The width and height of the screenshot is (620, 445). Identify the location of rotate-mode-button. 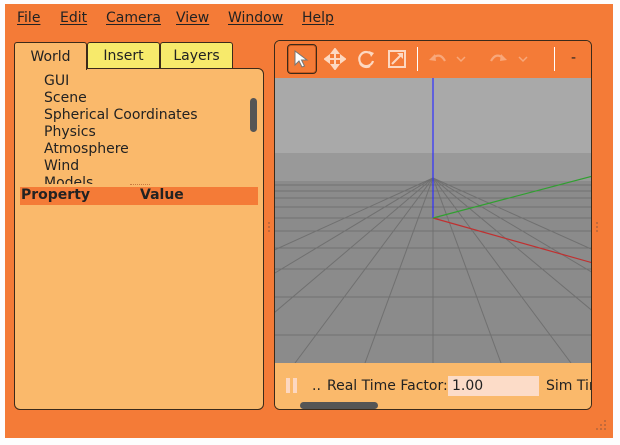
(366, 59).